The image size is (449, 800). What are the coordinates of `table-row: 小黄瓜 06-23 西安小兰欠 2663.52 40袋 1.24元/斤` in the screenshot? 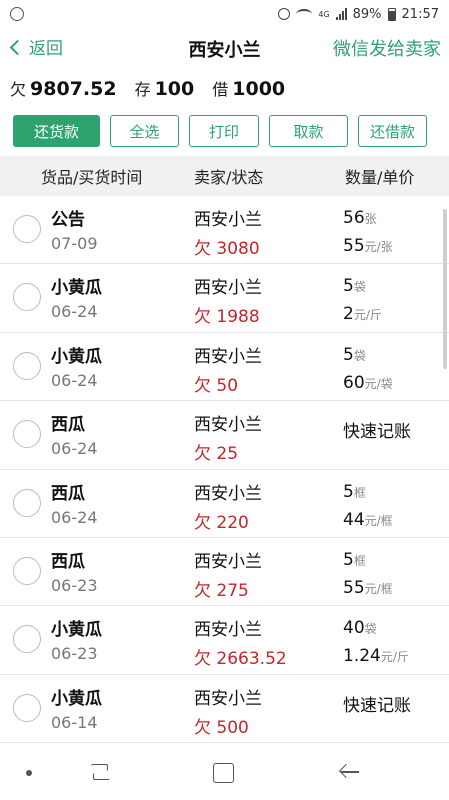 It's located at (224, 640).